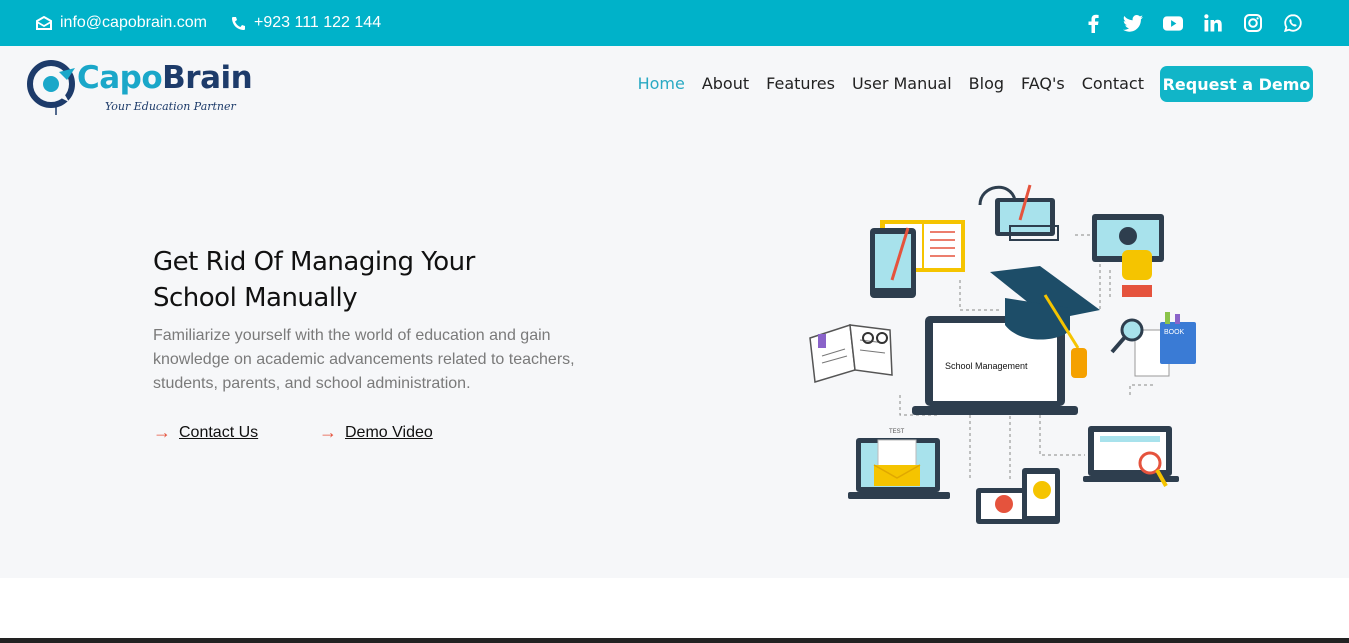 The image size is (1349, 643). What do you see at coordinates (1236, 84) in the screenshot?
I see `request-demo-button: Request a Demo` at bounding box center [1236, 84].